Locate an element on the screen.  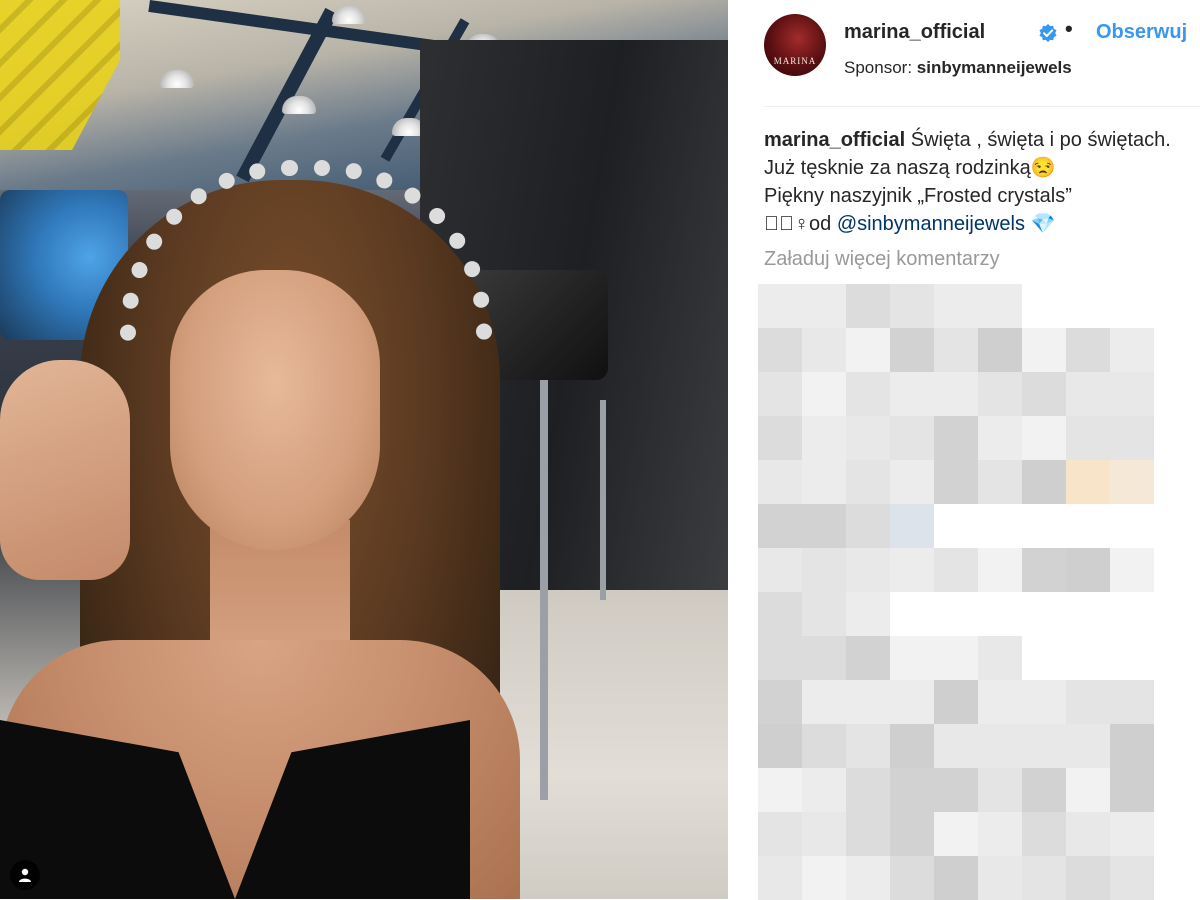
light-stand is located at coordinates (544, 590).